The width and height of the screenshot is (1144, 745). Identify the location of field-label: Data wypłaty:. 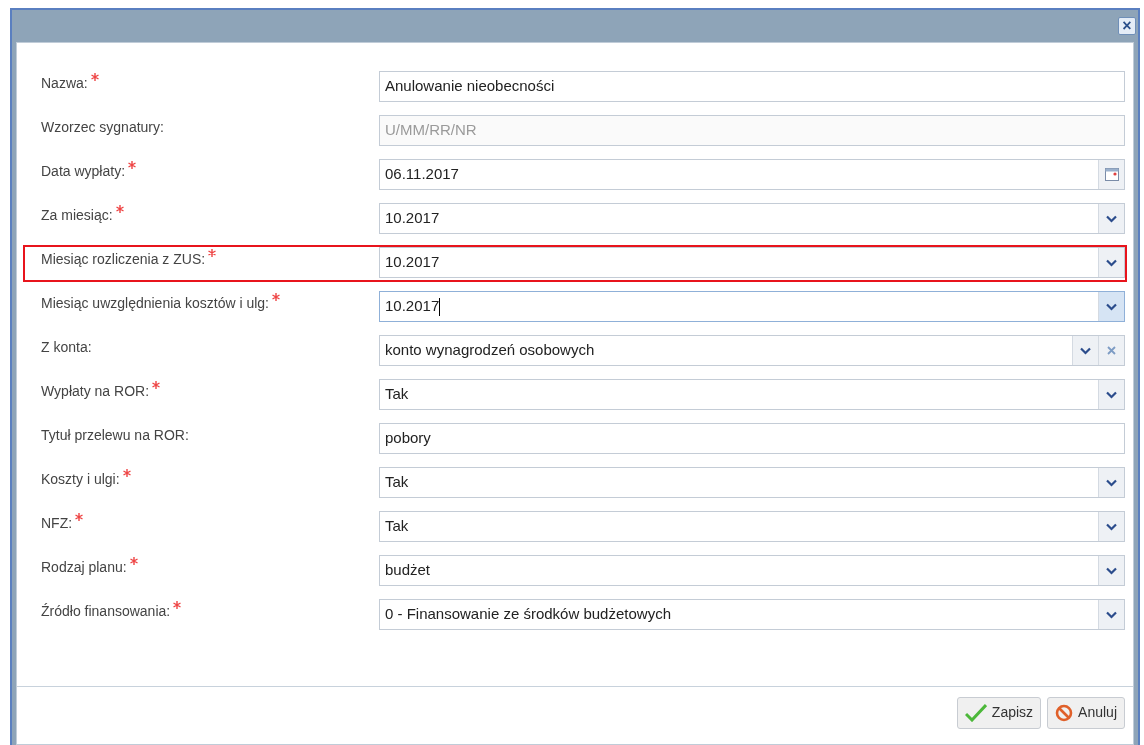
(83, 171).